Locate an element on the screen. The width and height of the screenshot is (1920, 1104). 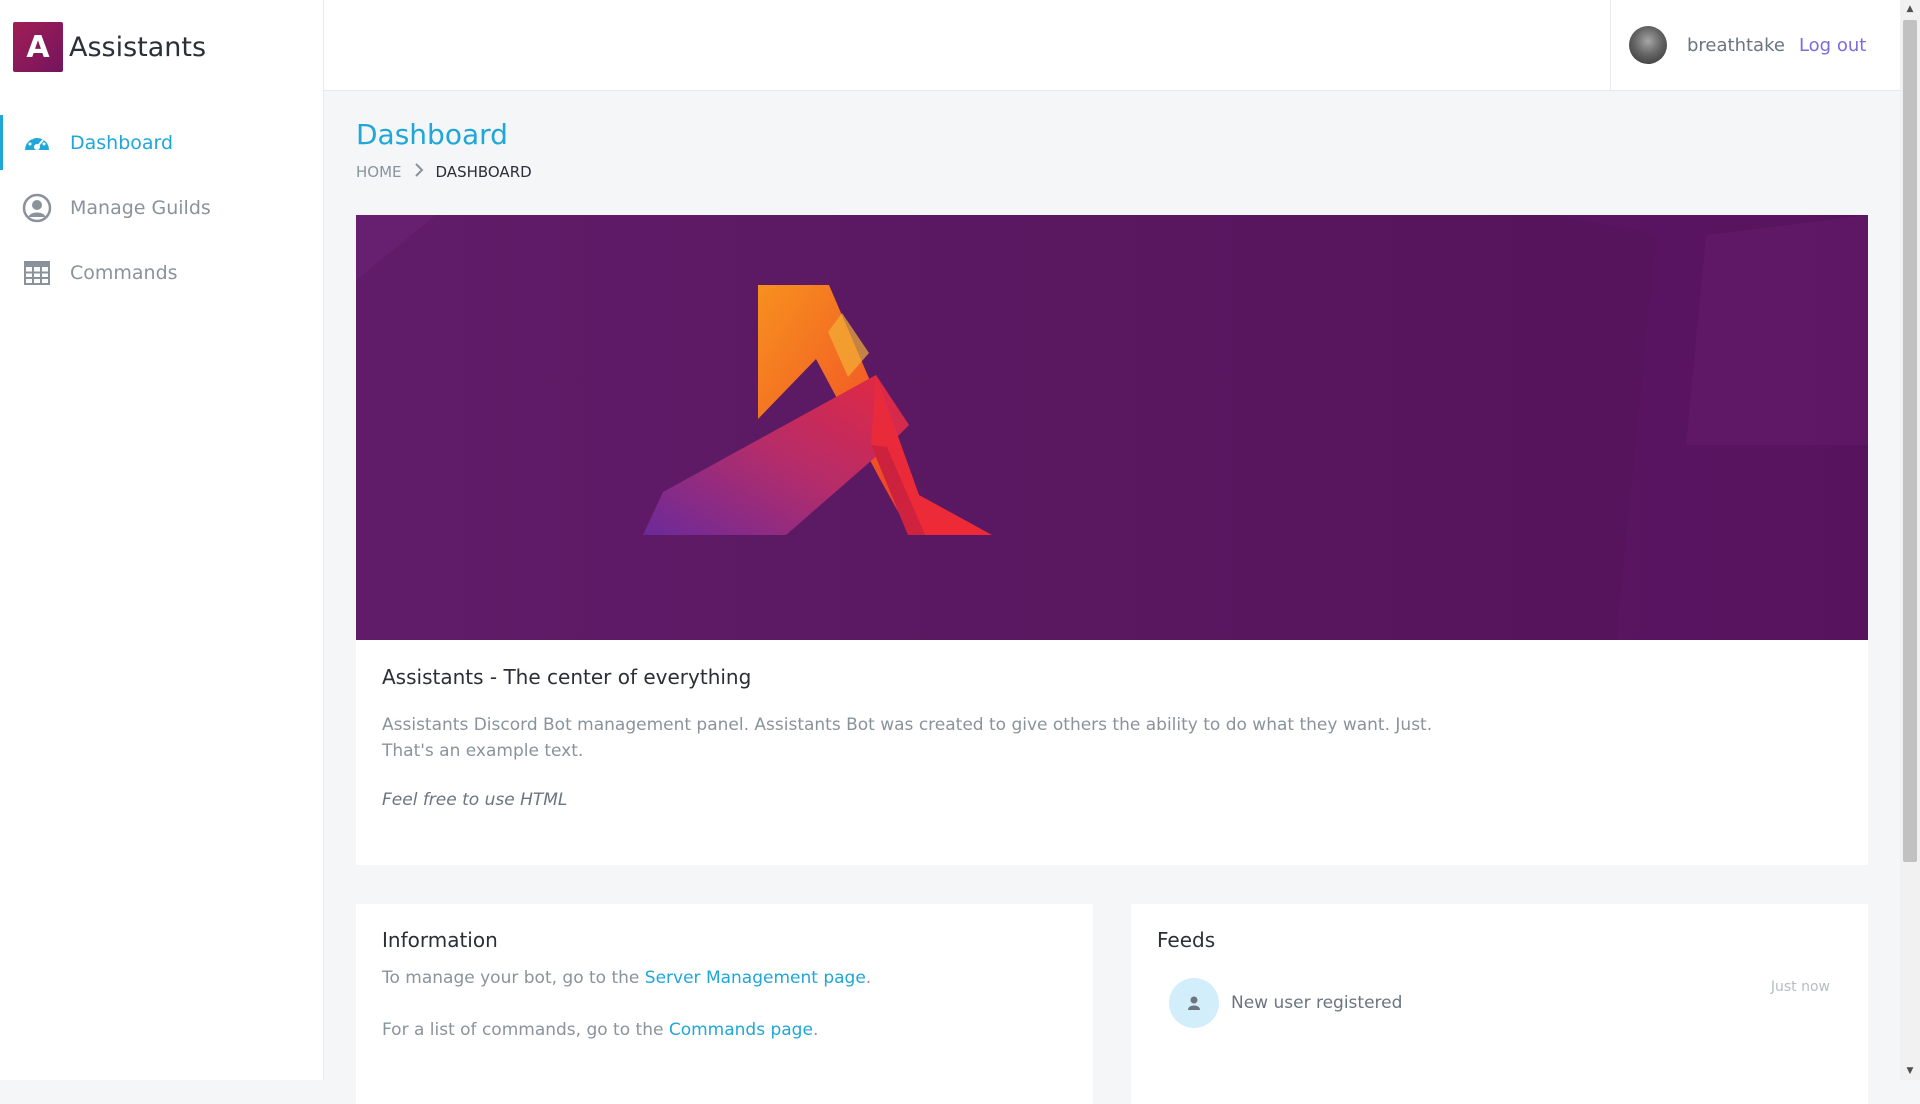
topbar: breathtake Log out is located at coordinates (1112, 45).